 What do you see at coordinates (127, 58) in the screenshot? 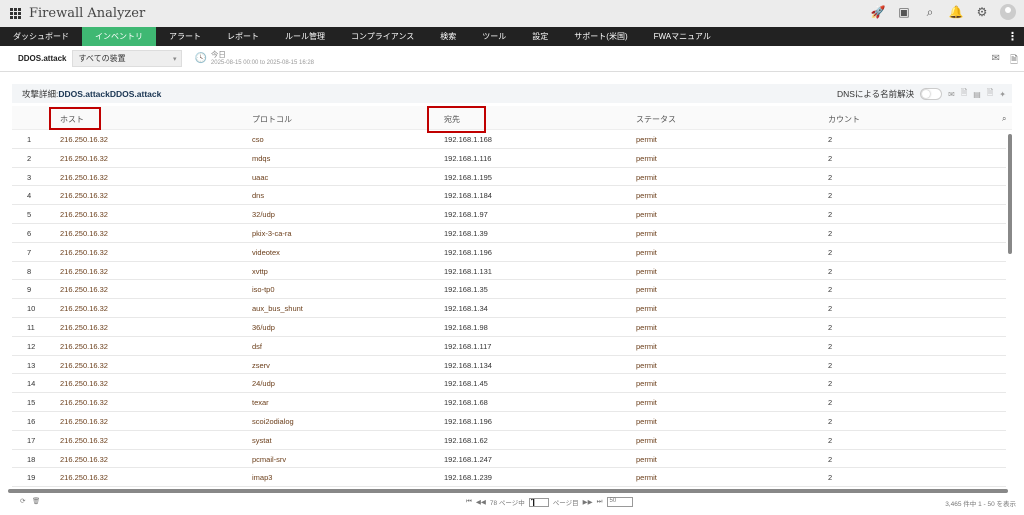
I see `device-select: すべての装置` at bounding box center [127, 58].